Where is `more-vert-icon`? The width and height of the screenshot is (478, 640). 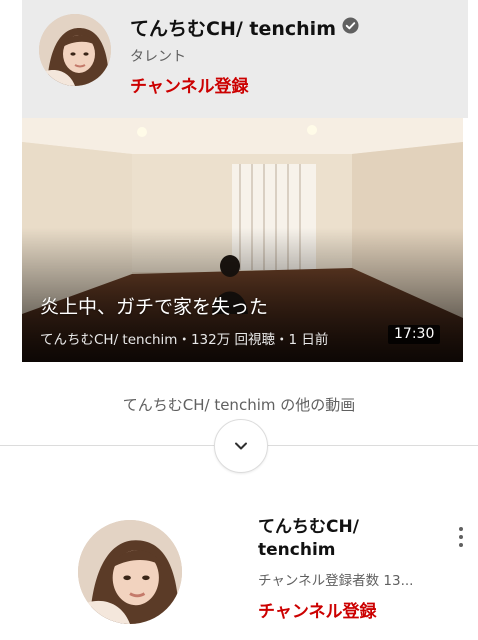 more-vert-icon is located at coordinates (461, 537).